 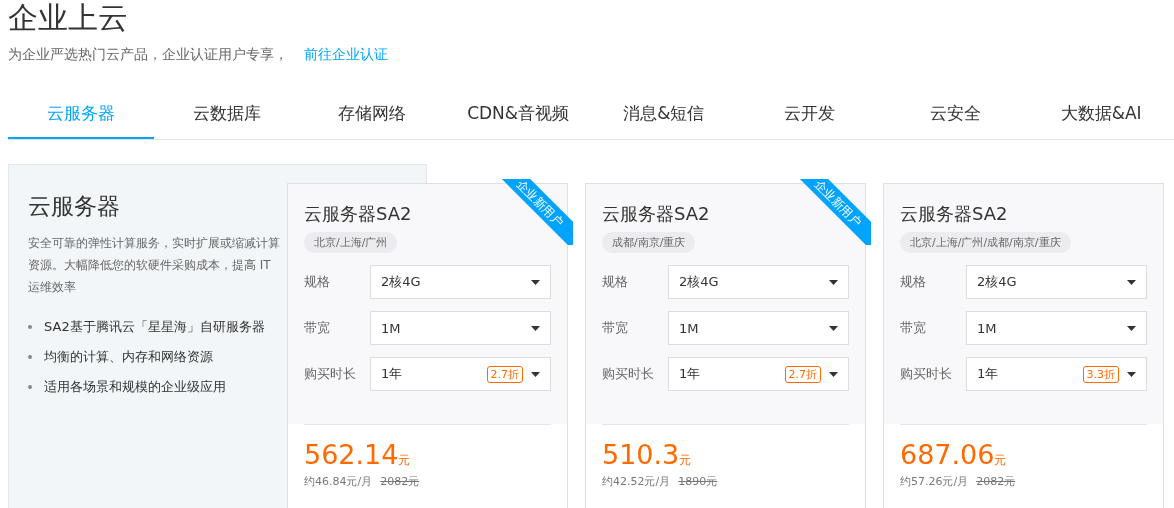 What do you see at coordinates (68, 18) in the screenshot?
I see `page-title: 企业上云` at bounding box center [68, 18].